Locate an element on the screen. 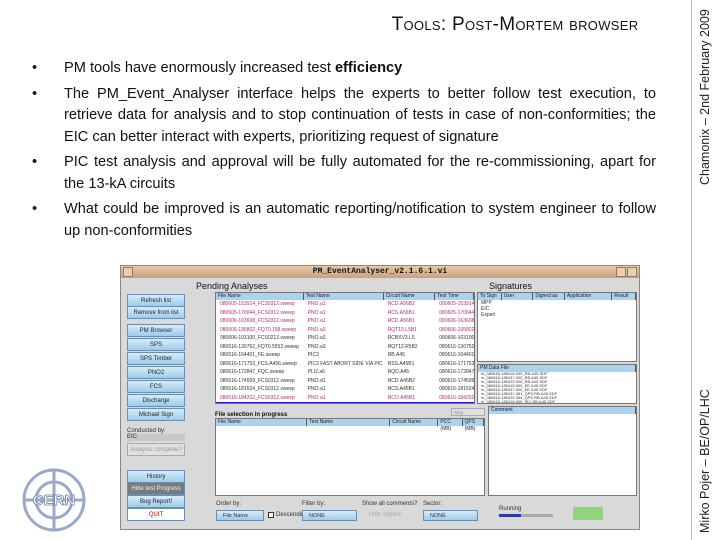 The image size is (720, 540). pending-title: Pending Analyses is located at coordinates (232, 286).